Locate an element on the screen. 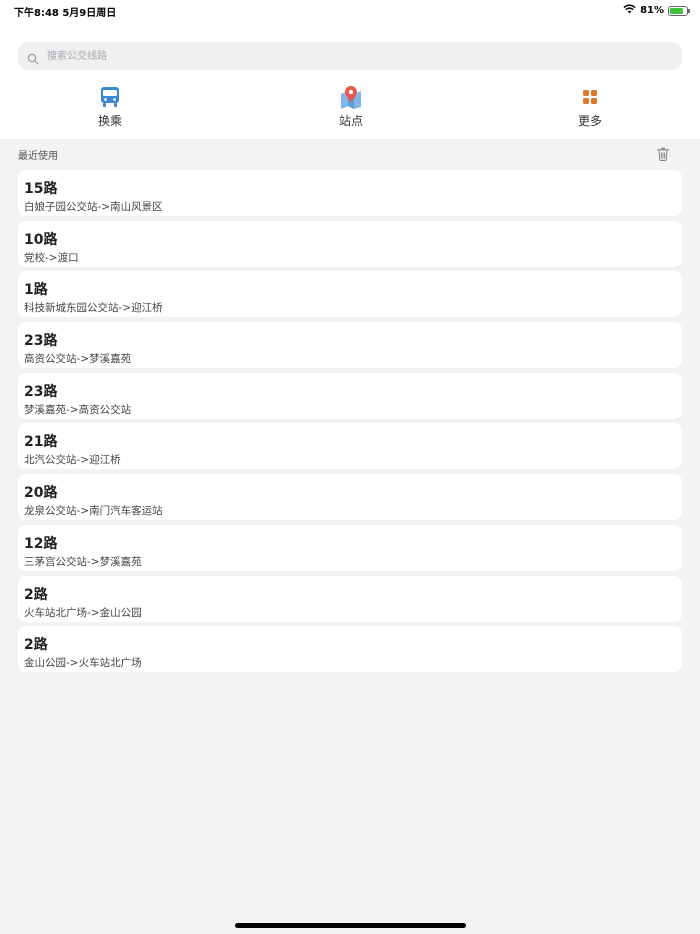 The image size is (700, 934). status-time: 下午8:48 5月9日周日 is located at coordinates (65, 13).